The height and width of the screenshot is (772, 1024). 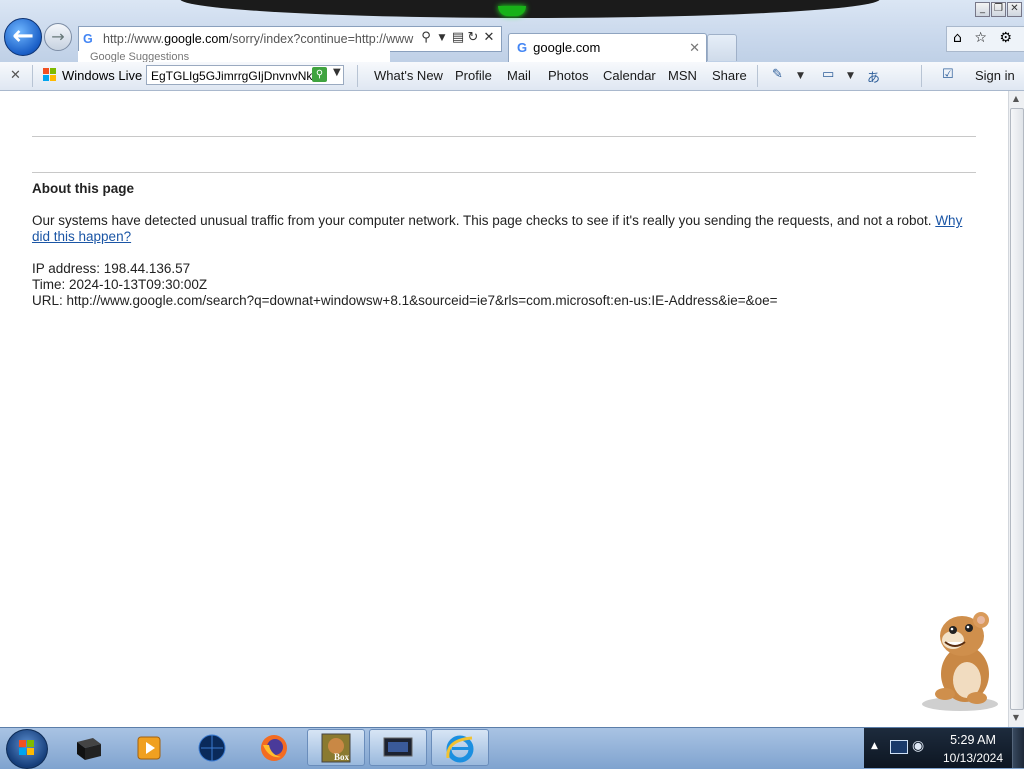 I want to click on monitor-icon, so click(x=398, y=746).